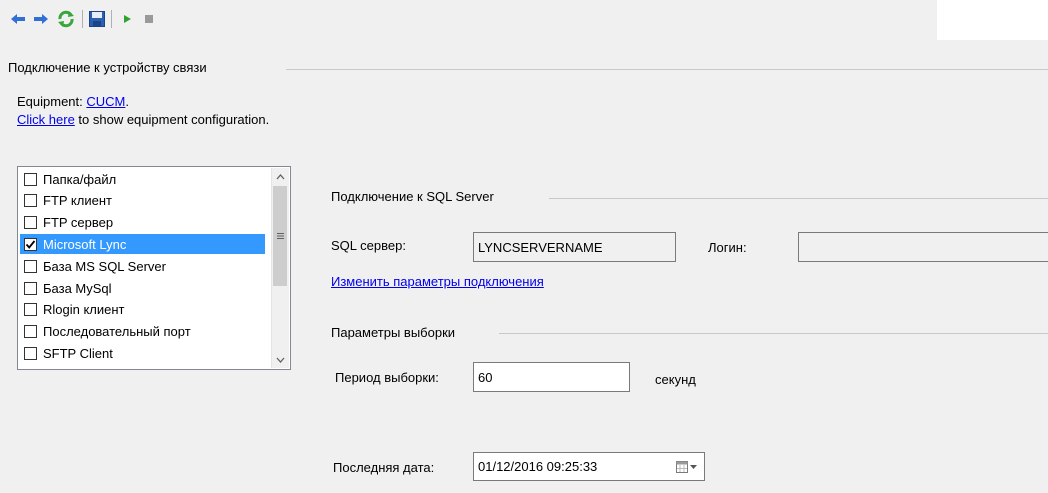  What do you see at coordinates (393, 332) in the screenshot?
I see `sampling-group-title: Параметры выборки` at bounding box center [393, 332].